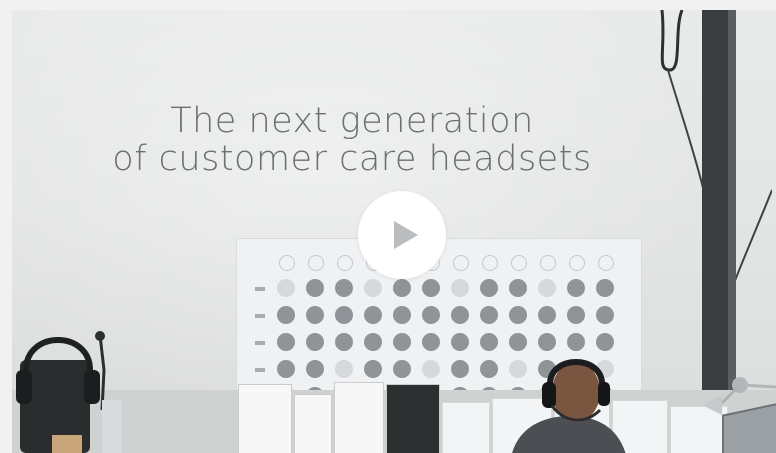 The image size is (776, 453). What do you see at coordinates (352, 121) in the screenshot?
I see `headline-line-1: The next generation` at bounding box center [352, 121].